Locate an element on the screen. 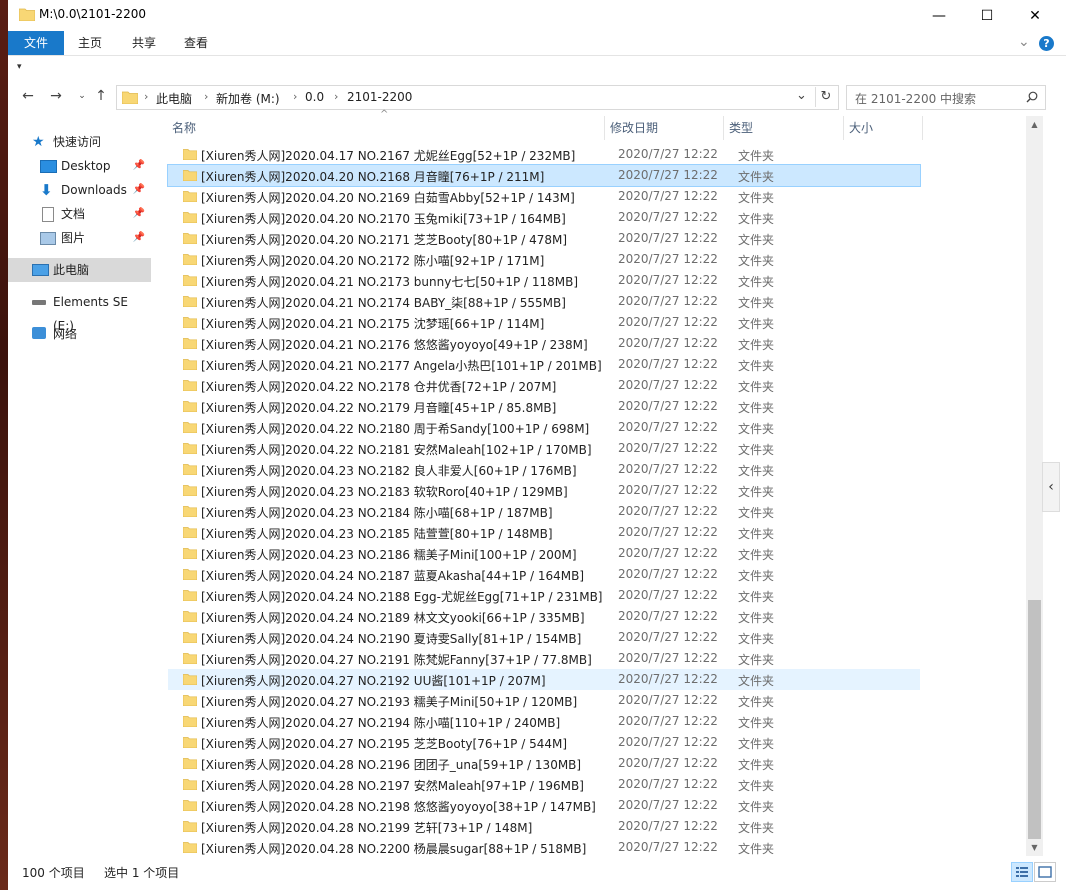  search-box: 在 2101-2200 中搜索 is located at coordinates (946, 97).